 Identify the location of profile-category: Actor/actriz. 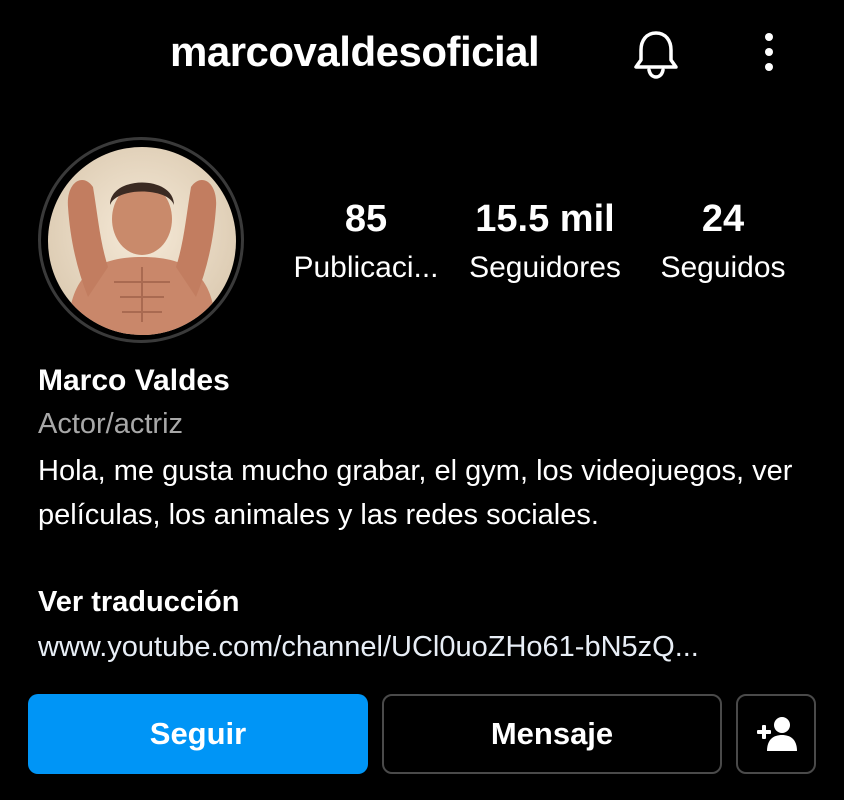
(111, 424).